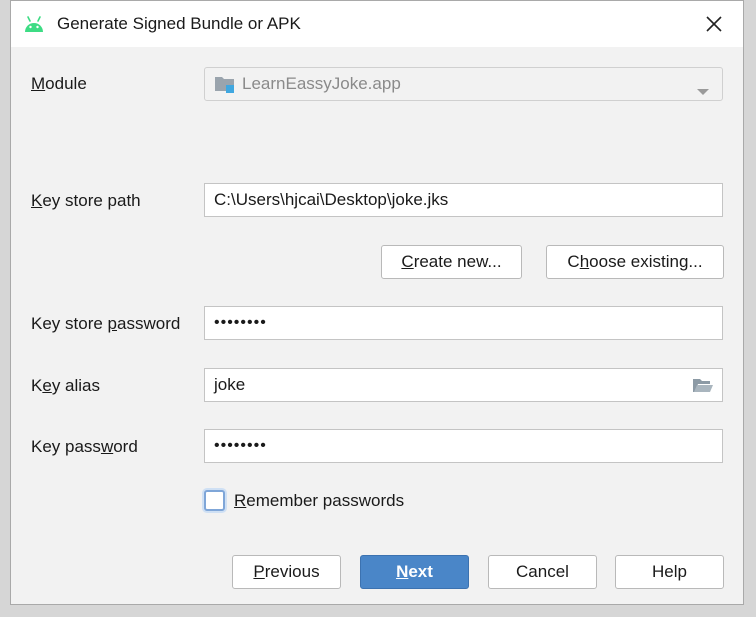 Image resolution: width=756 pixels, height=617 pixels. What do you see at coordinates (463, 84) in the screenshot?
I see `module-select: LearnEassyJoke.app` at bounding box center [463, 84].